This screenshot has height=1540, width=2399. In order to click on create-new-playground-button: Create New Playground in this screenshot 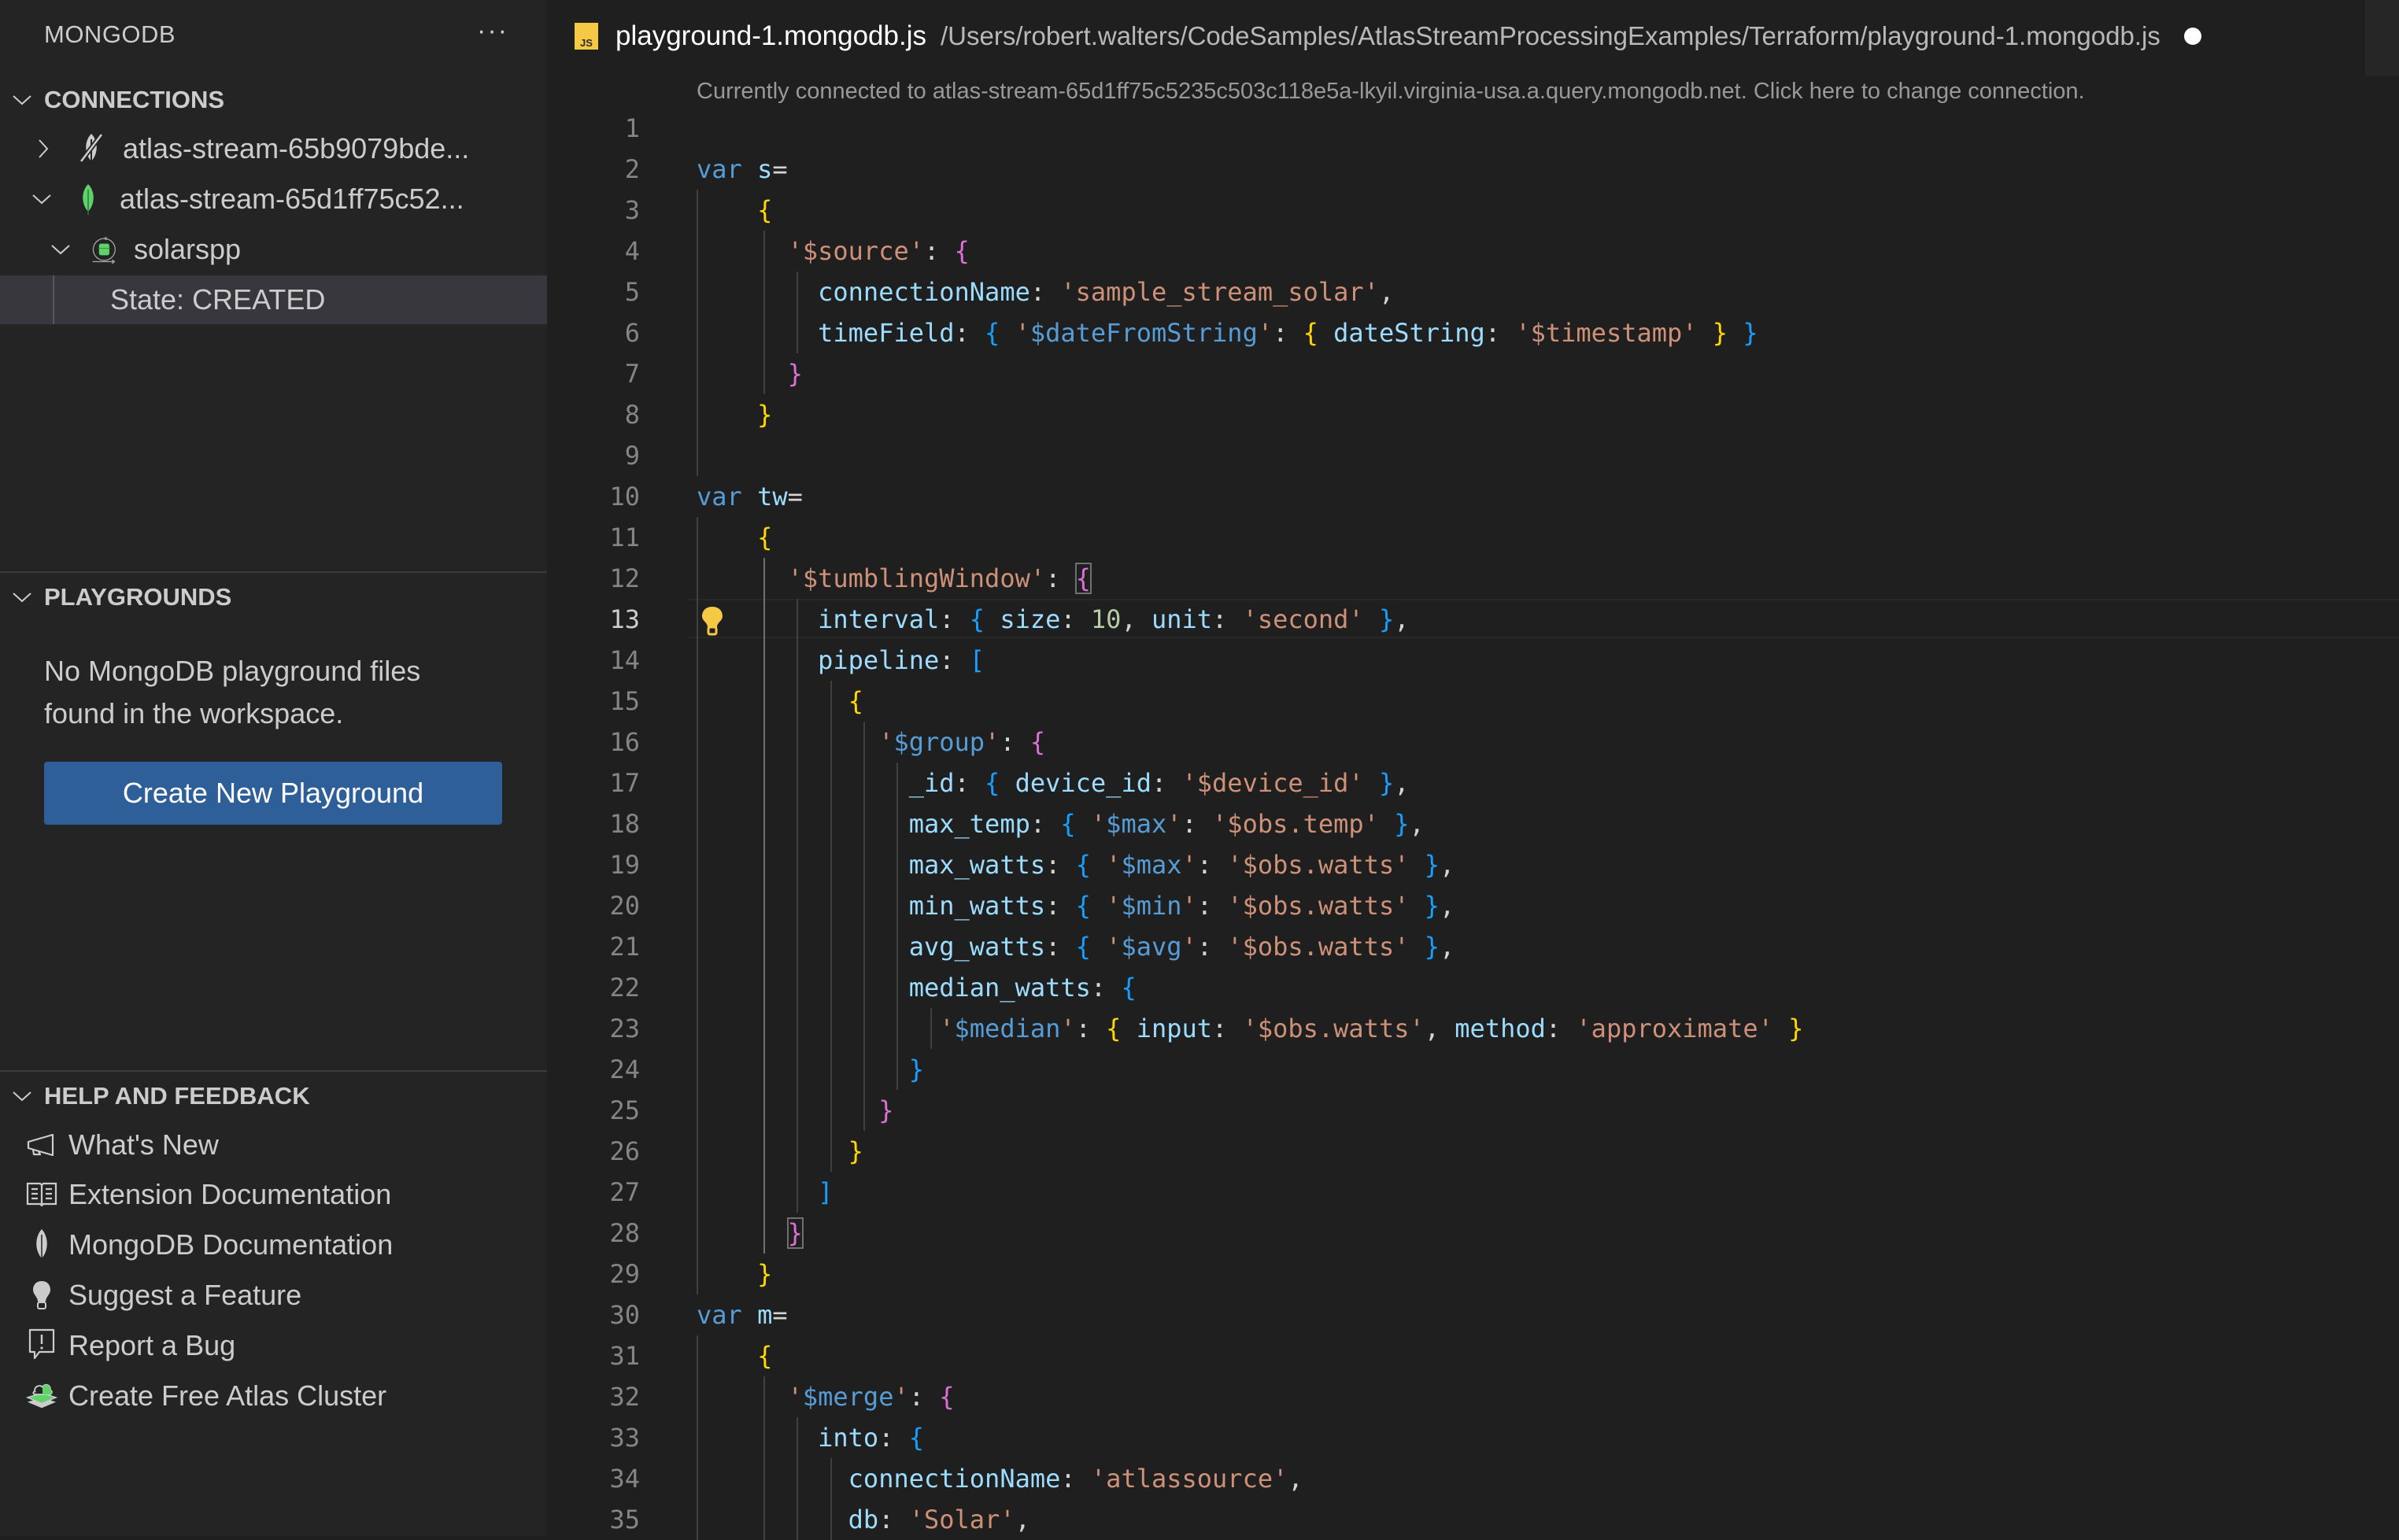, I will do `click(273, 793)`.